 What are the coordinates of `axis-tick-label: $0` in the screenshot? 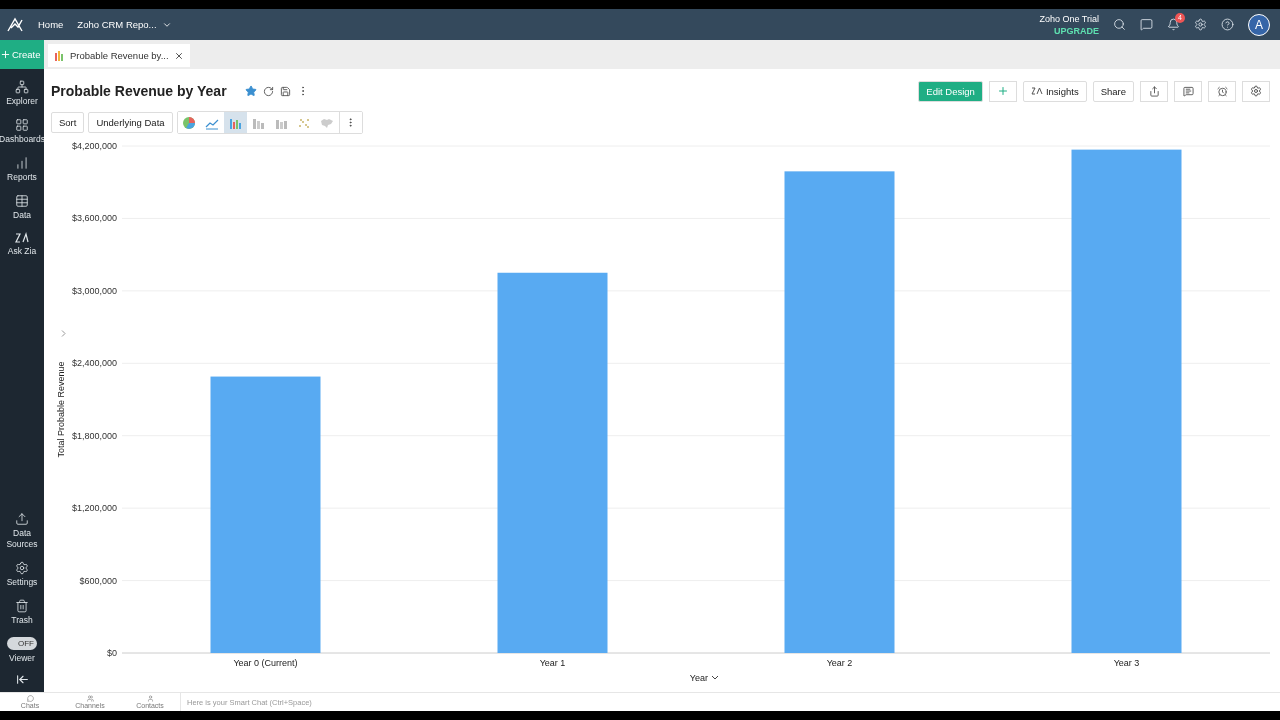 It's located at (112, 653).